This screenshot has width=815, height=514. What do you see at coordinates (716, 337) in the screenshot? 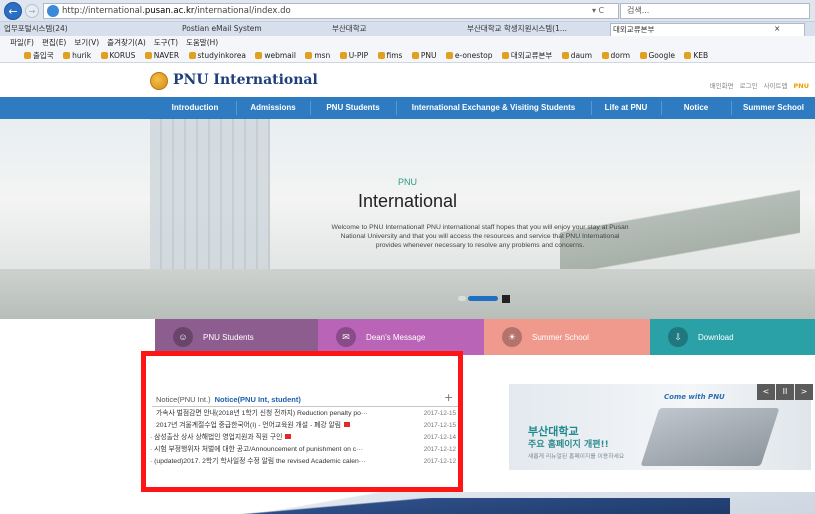
I see `quick-label: Download` at bounding box center [716, 337].